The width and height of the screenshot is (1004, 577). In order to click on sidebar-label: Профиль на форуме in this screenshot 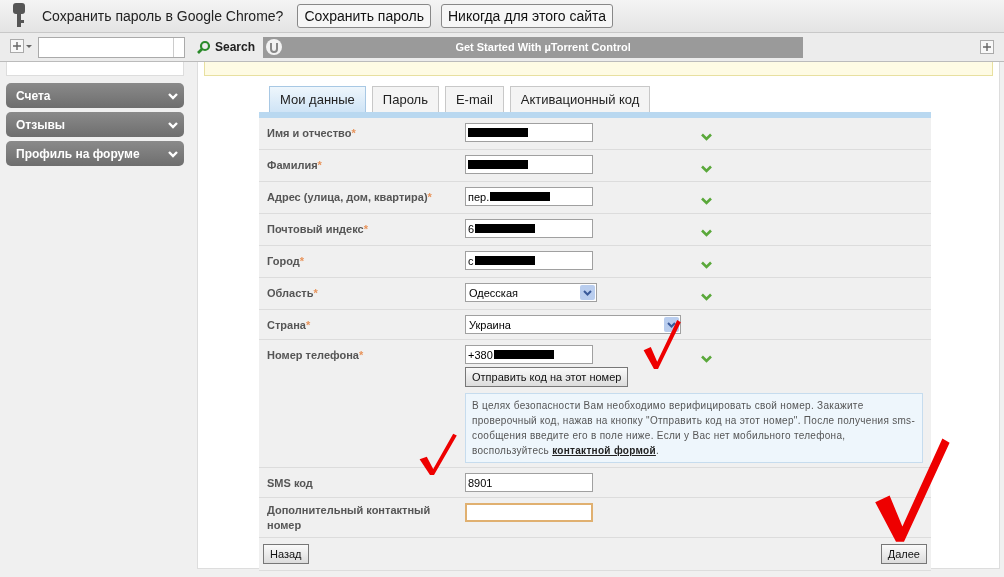, I will do `click(78, 153)`.